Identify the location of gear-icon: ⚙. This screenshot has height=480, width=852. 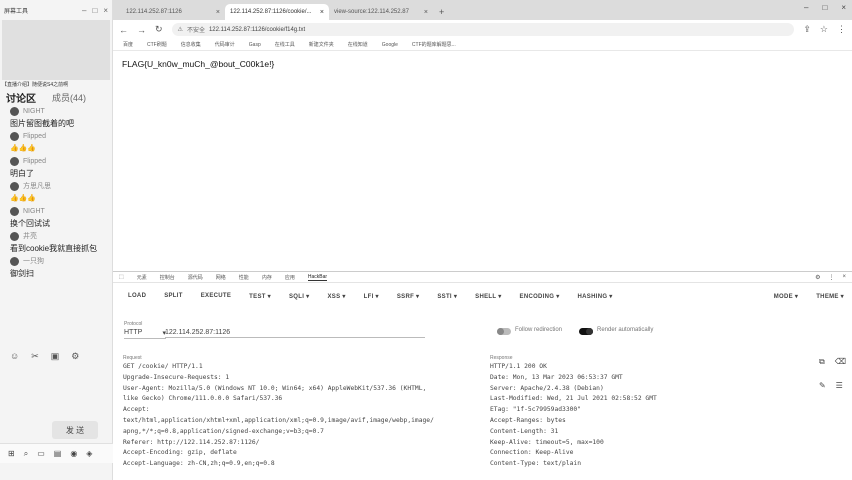
(817, 277).